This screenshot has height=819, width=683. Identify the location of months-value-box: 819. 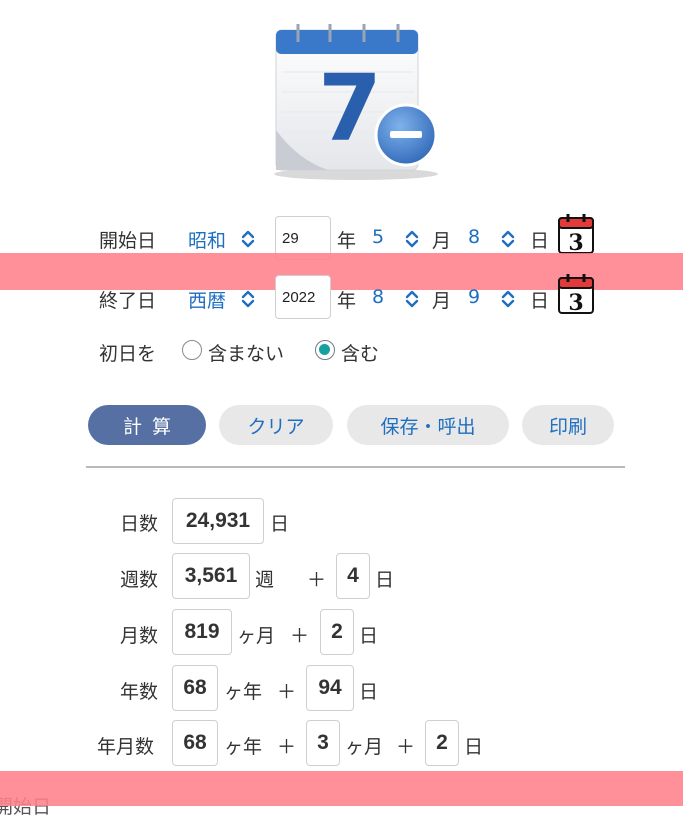
(202, 632).